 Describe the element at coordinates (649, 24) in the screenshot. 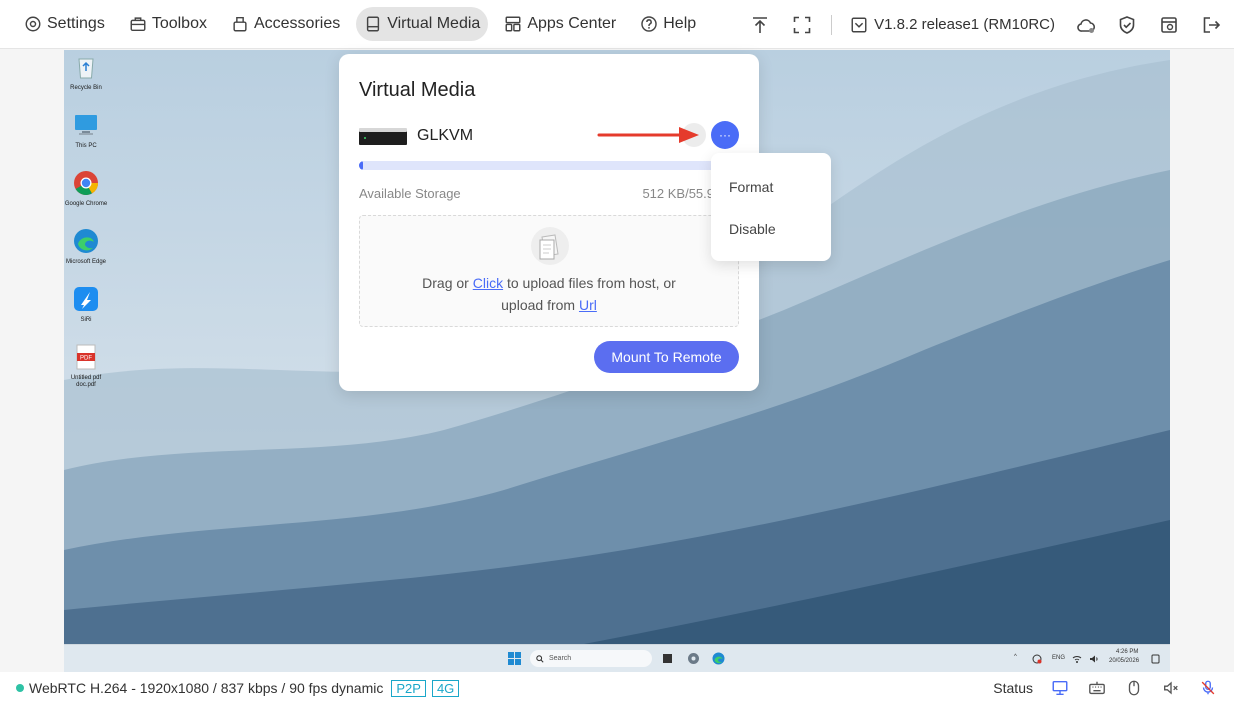

I see `help-icon` at that location.